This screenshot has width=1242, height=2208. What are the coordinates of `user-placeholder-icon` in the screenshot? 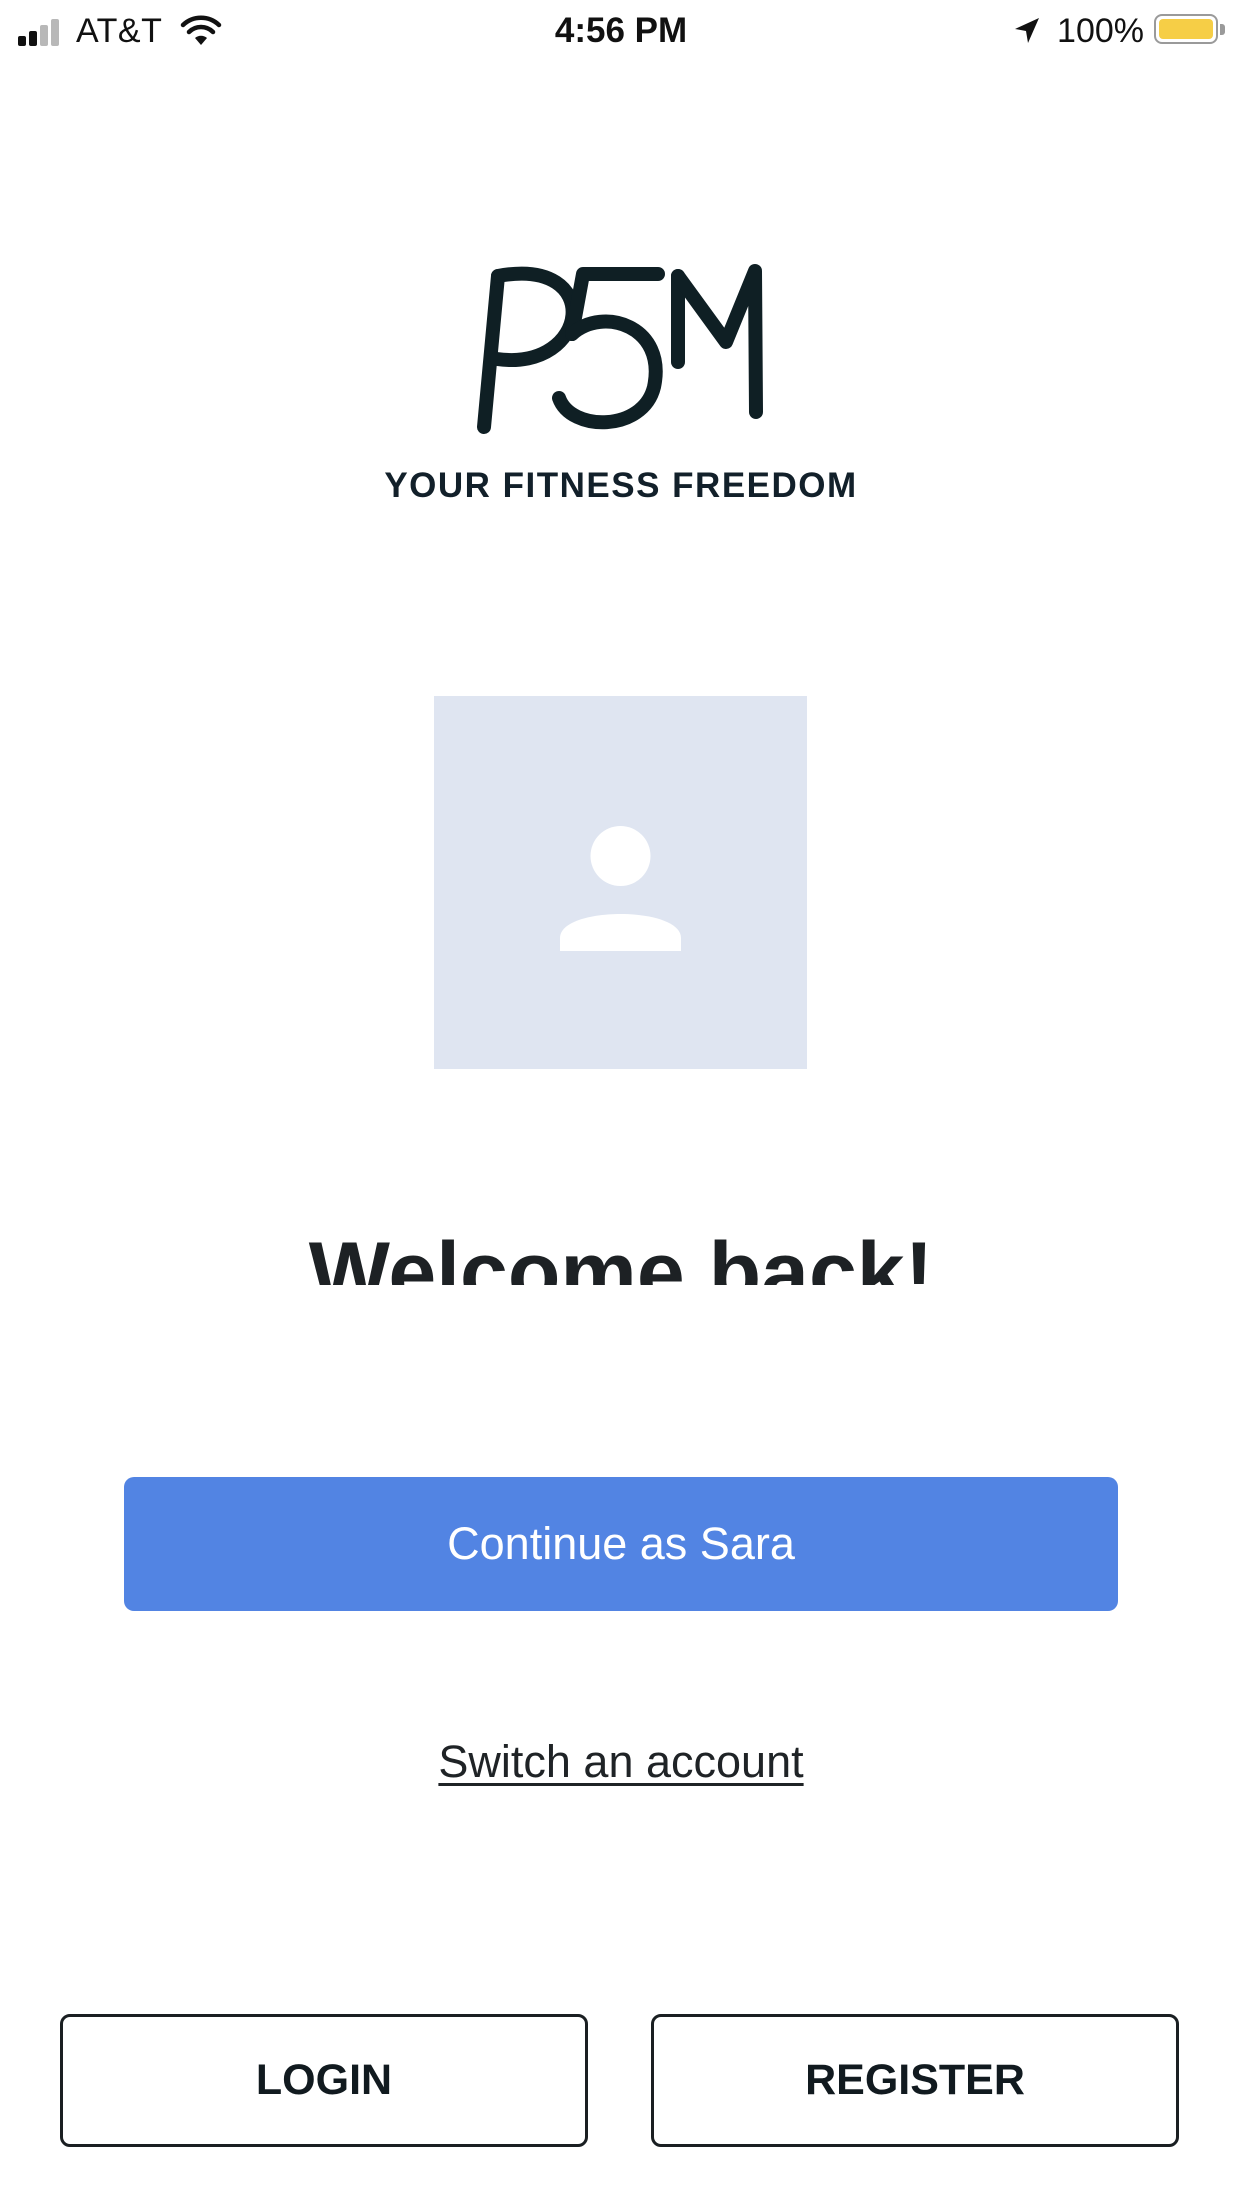 It's located at (620, 888).